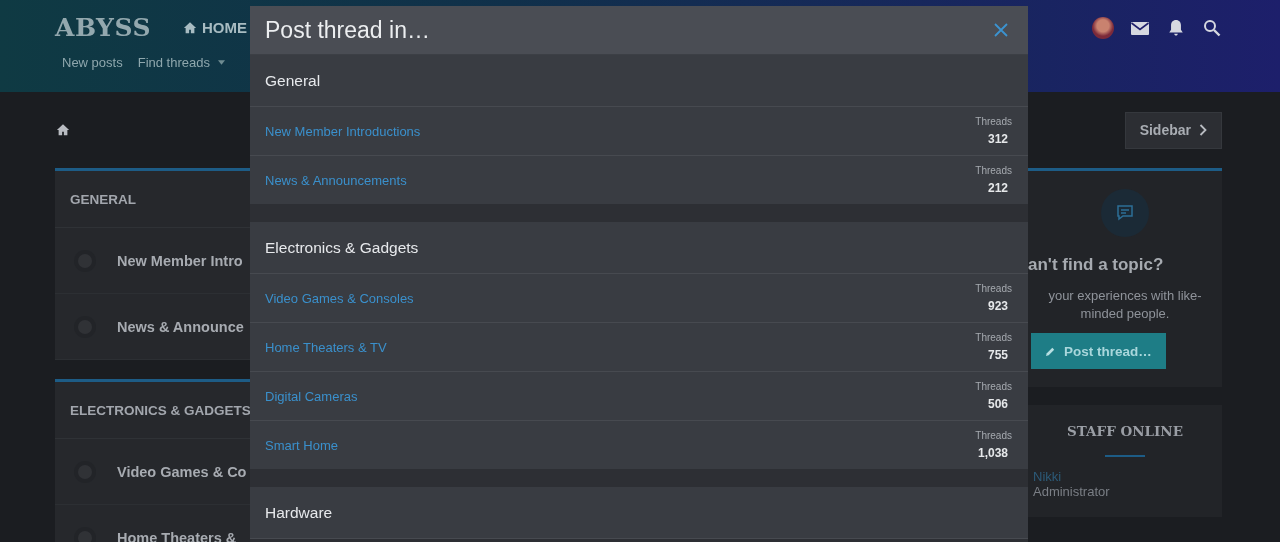  Describe the element at coordinates (221, 62) in the screenshot. I see `caret-icon` at that location.